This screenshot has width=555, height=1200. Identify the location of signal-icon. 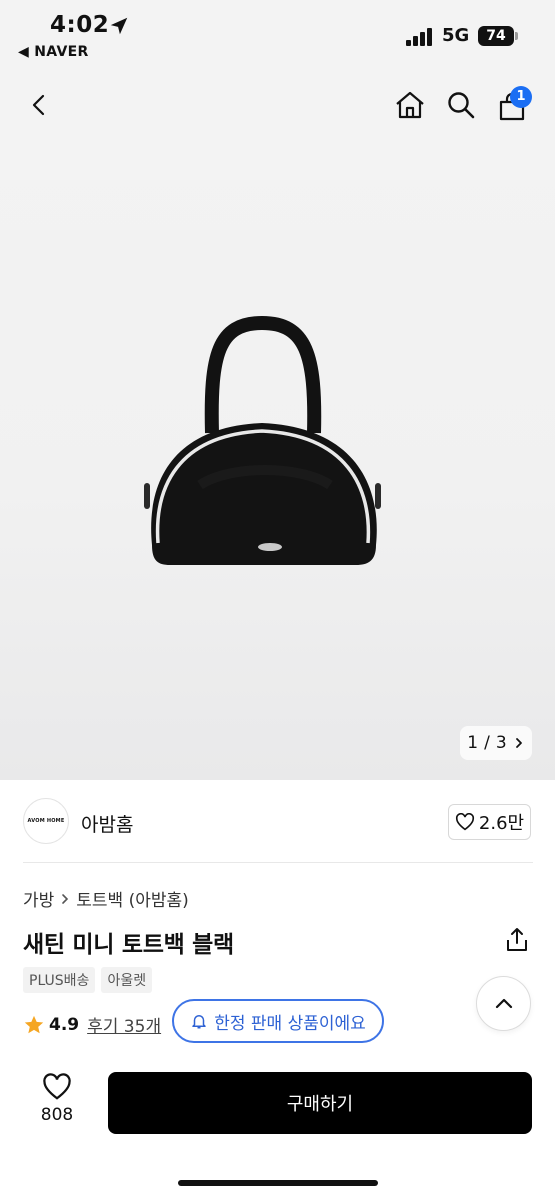
(421, 37).